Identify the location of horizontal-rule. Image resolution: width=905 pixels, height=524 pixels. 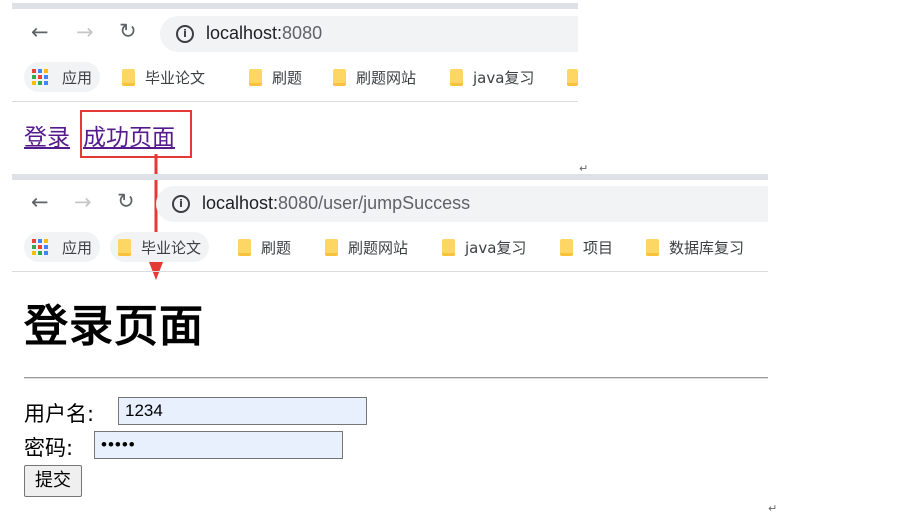
(396, 378).